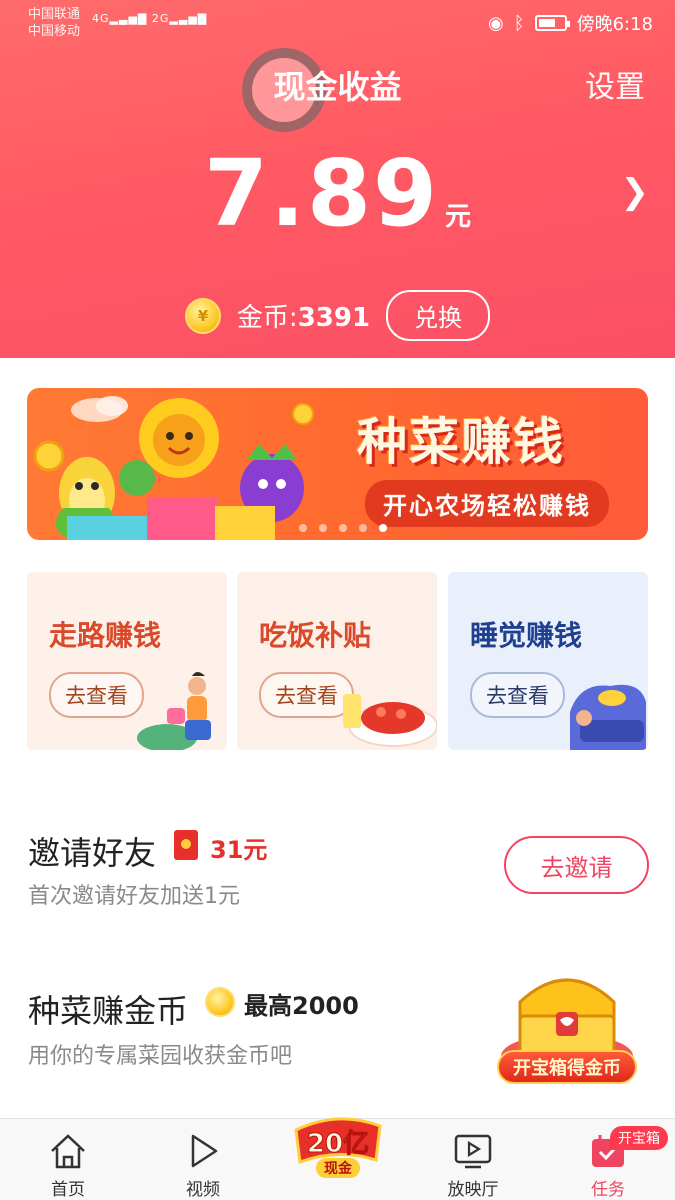  What do you see at coordinates (150, 18) in the screenshot?
I see `signal-icons: 4G▂▃▅▇ 2G▂▃▅▇` at bounding box center [150, 18].